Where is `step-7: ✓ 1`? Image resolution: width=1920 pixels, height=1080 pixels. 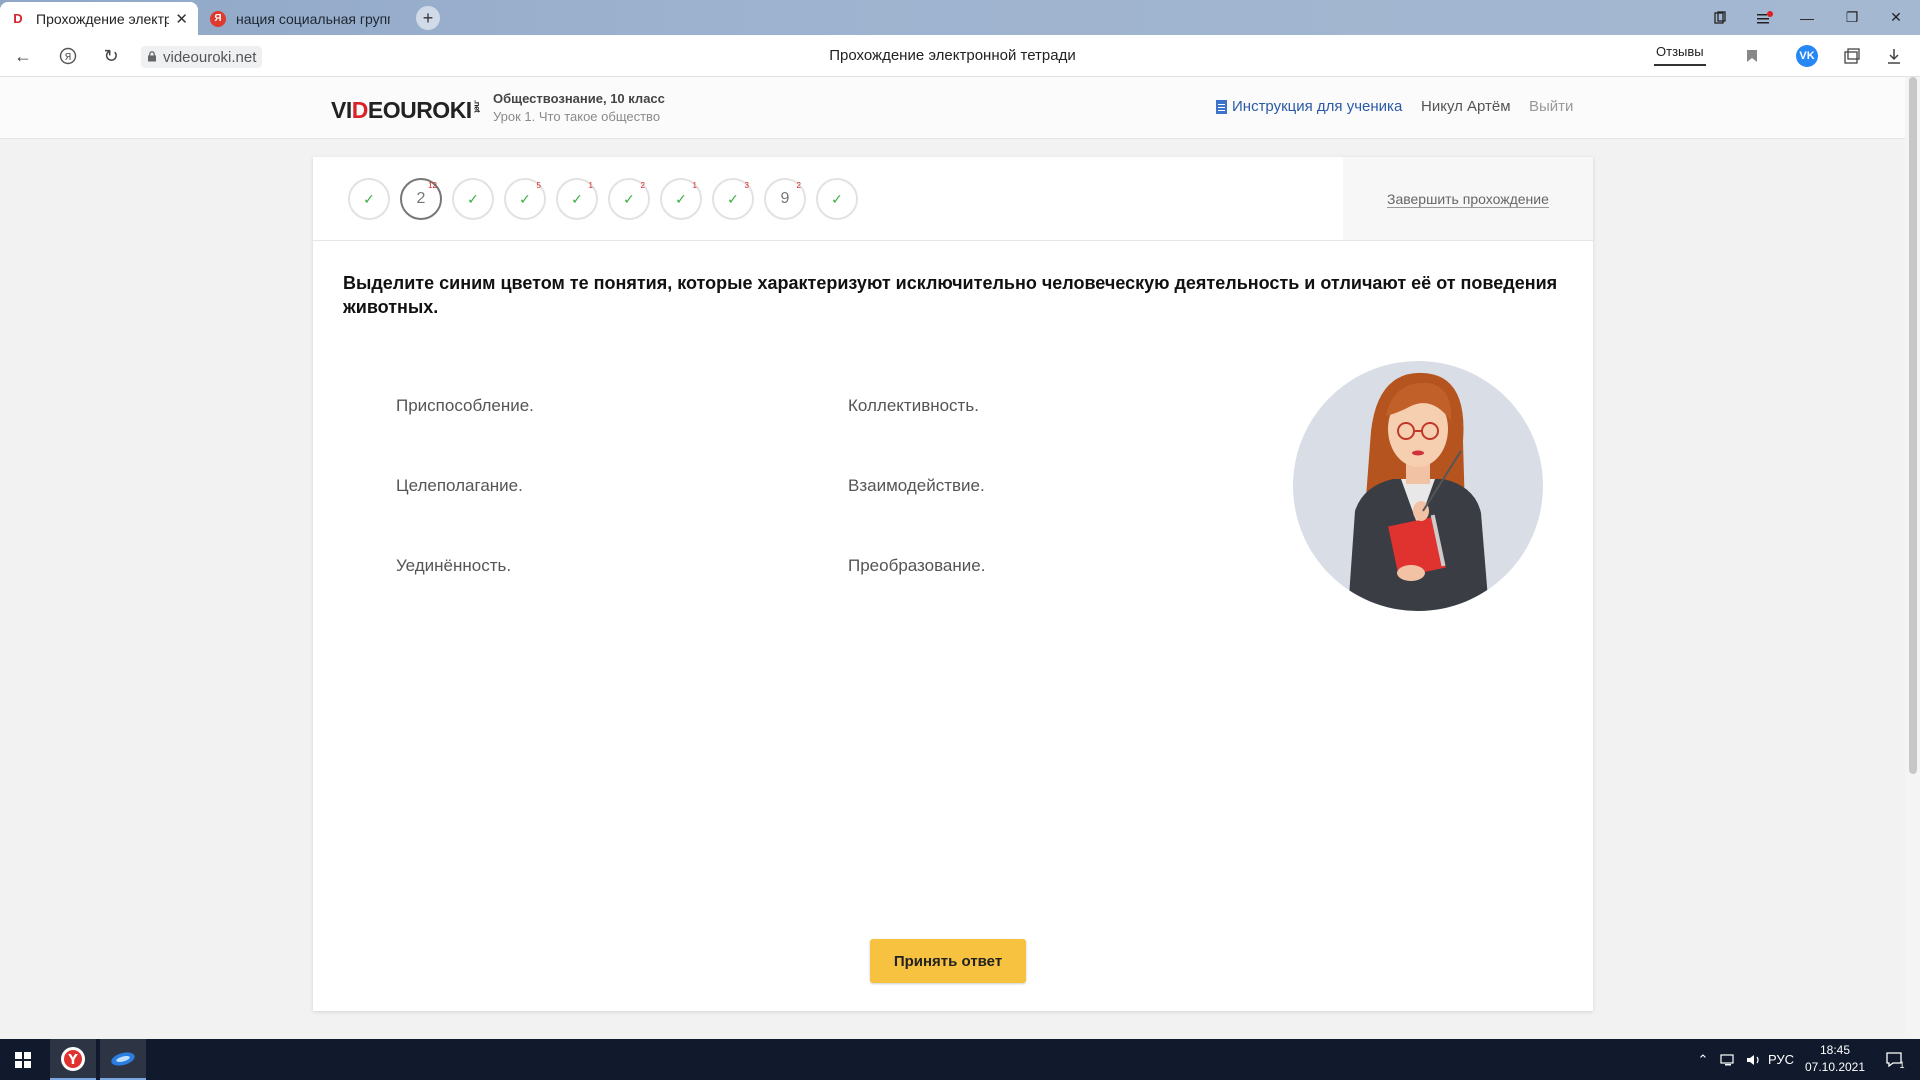
step-7: ✓ 1 is located at coordinates (681, 199).